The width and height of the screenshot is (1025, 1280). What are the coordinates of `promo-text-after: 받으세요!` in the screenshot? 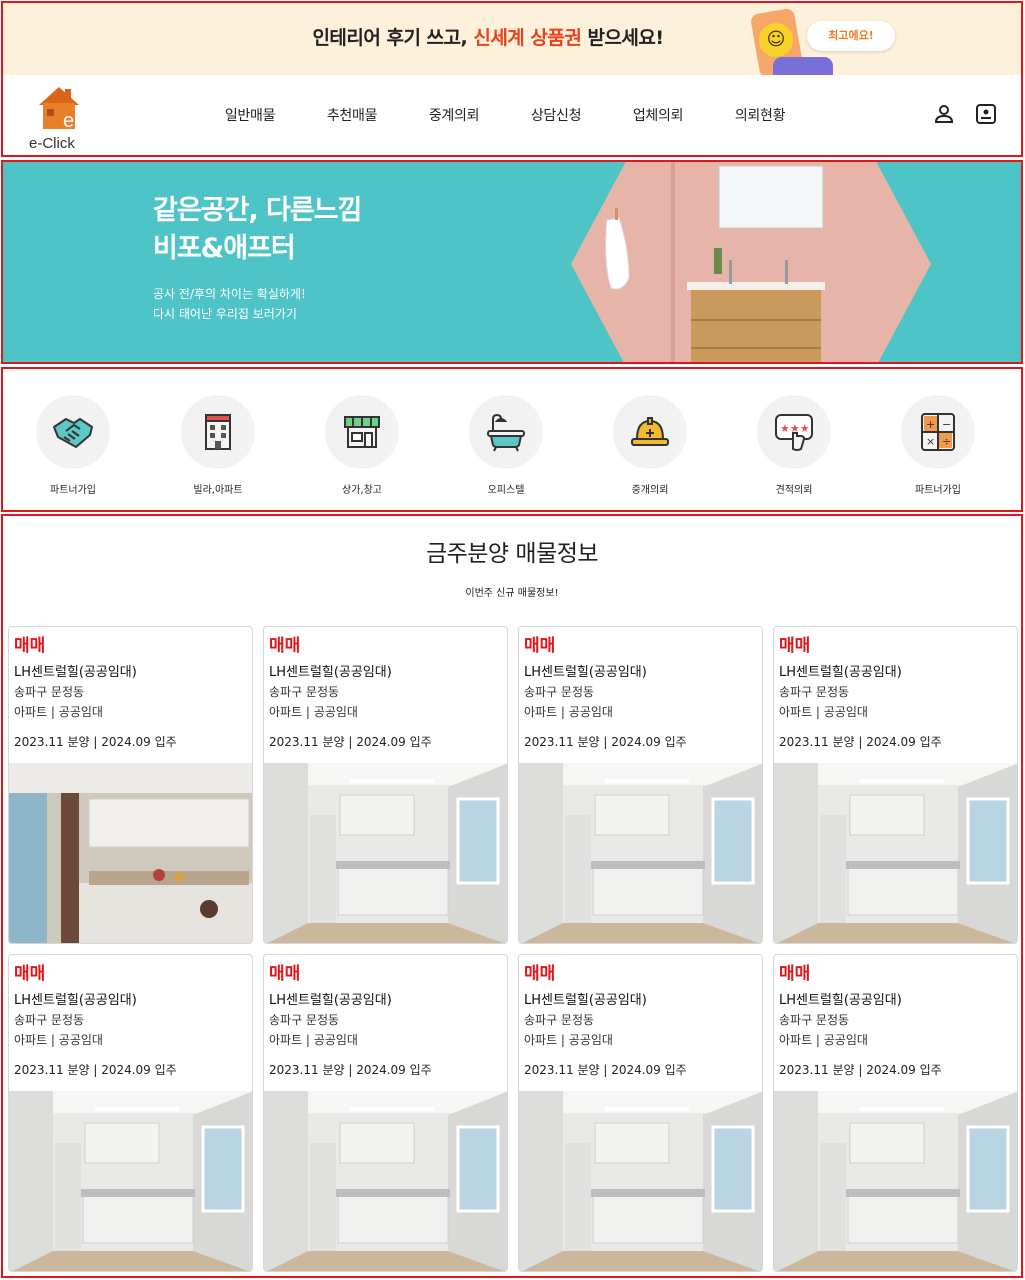 It's located at (622, 38).